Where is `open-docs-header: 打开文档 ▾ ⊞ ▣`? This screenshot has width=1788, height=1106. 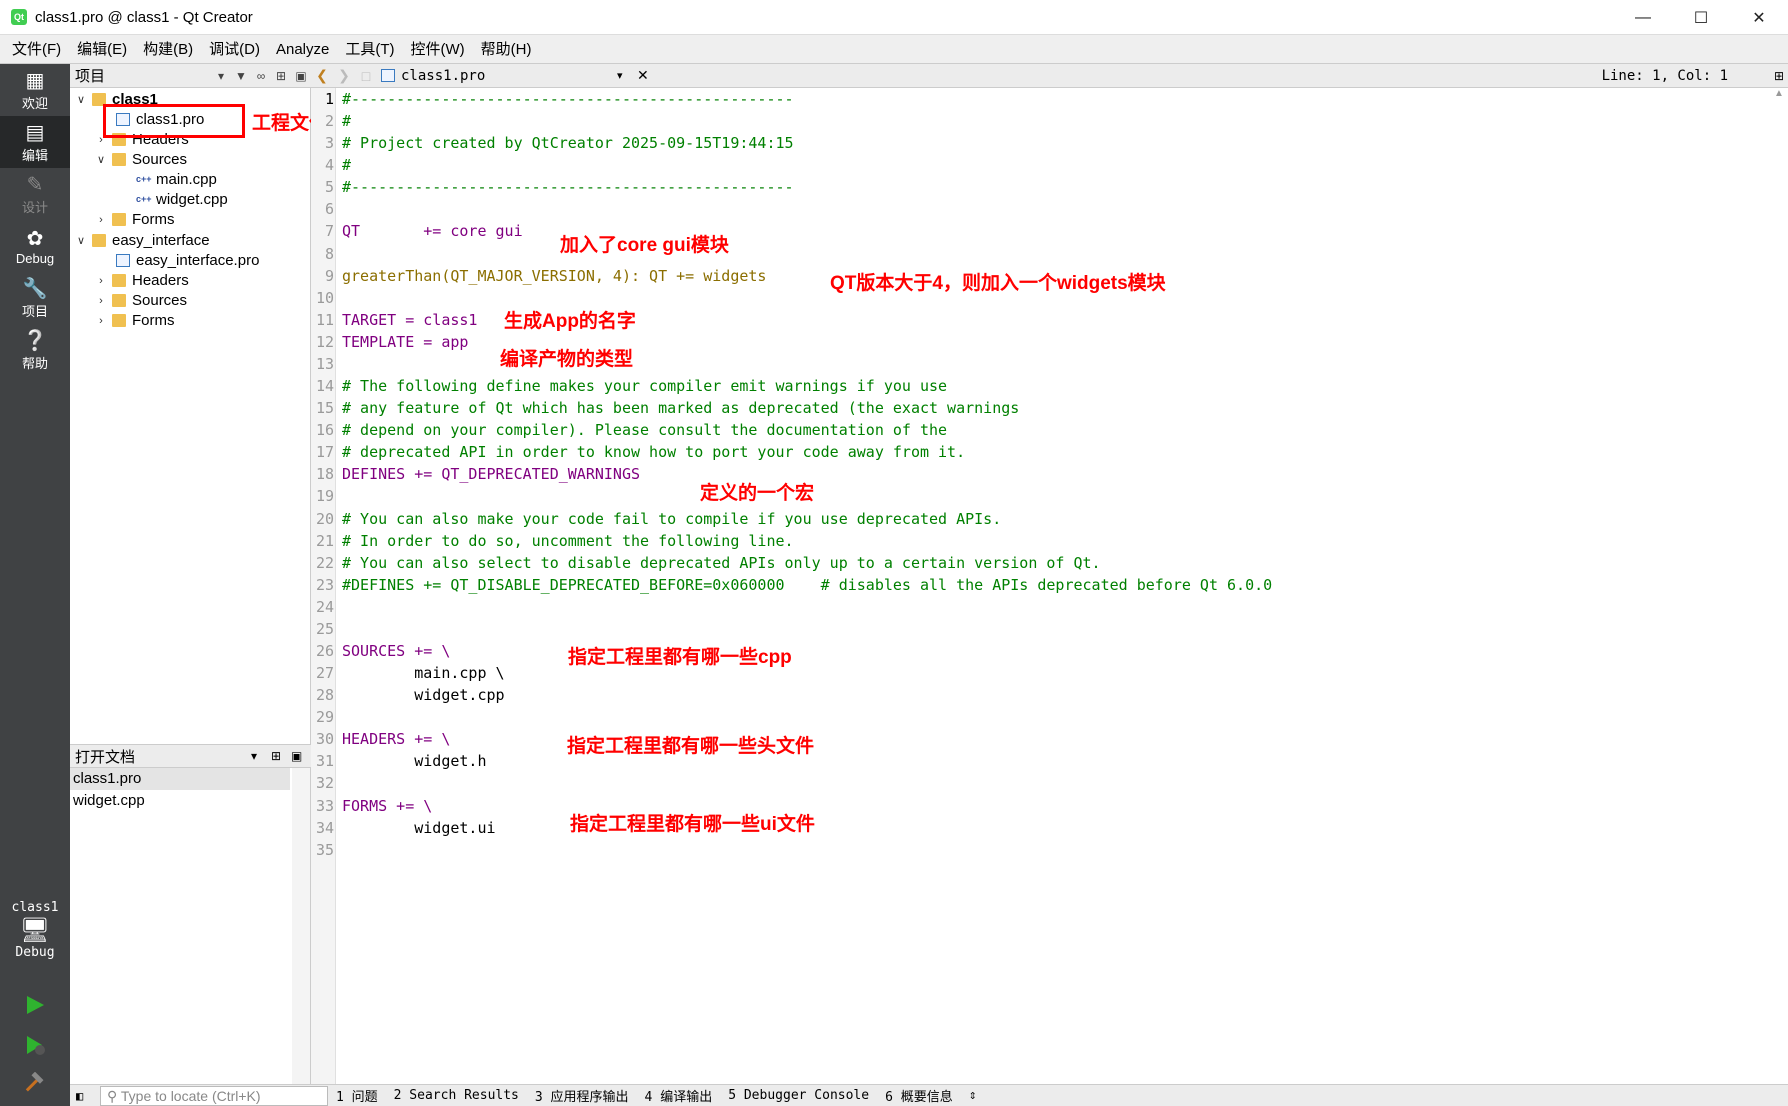
open-docs-header: 打开文档 ▾ ⊞ ▣ is located at coordinates (190, 756).